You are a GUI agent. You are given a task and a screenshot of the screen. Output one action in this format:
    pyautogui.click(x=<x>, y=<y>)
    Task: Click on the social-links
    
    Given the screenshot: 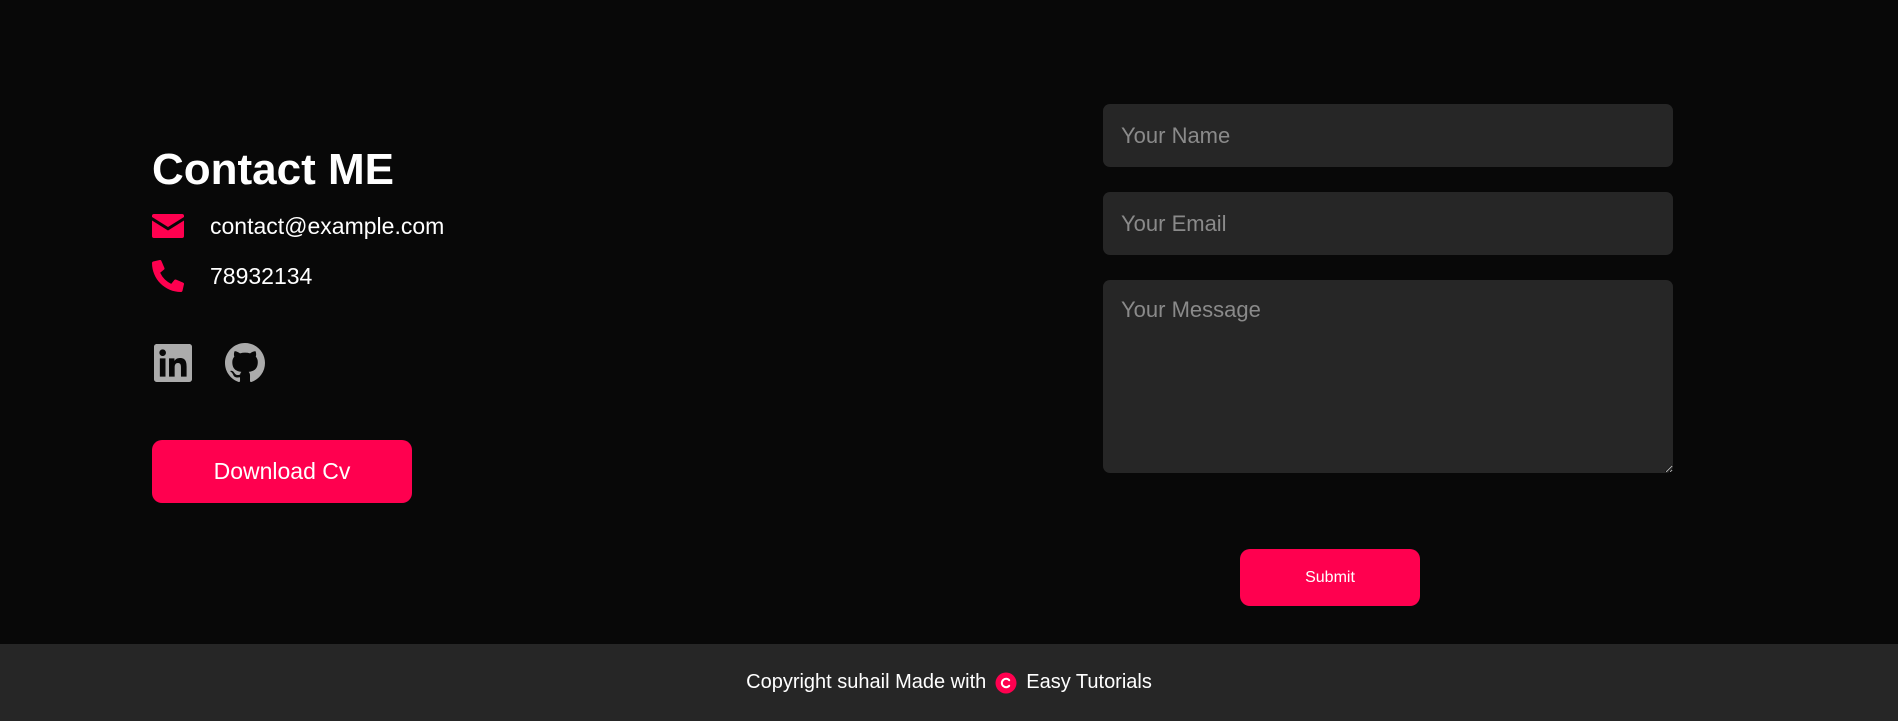 What is the action you would take?
    pyautogui.click(x=452, y=365)
    